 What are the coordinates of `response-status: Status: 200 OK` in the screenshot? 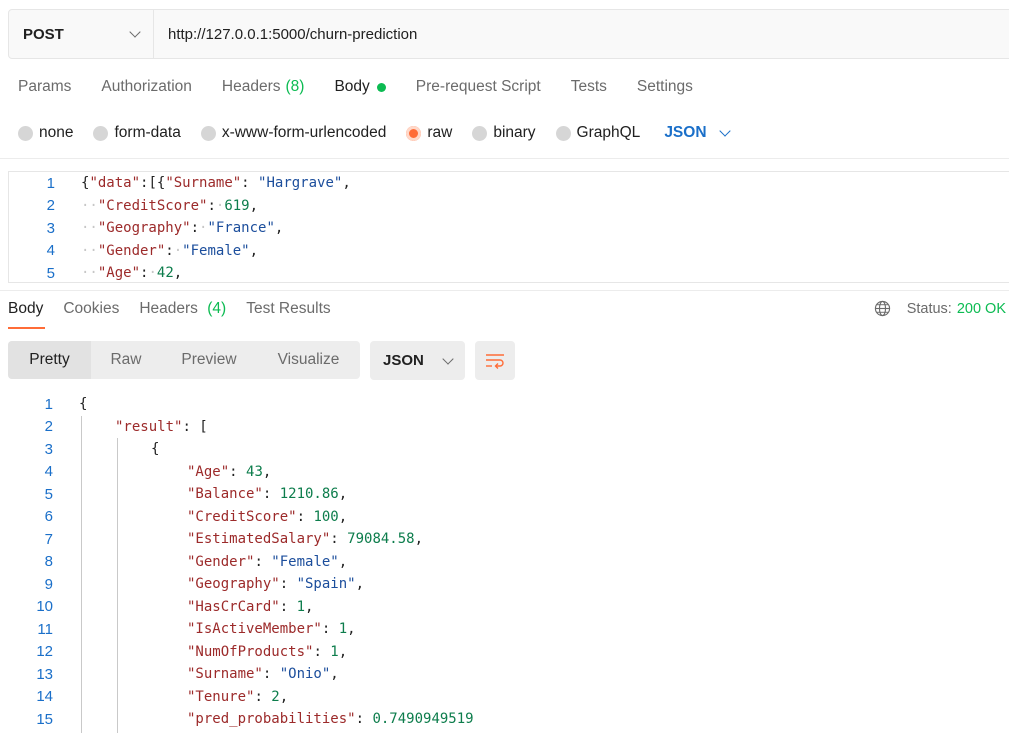 It's located at (940, 308).